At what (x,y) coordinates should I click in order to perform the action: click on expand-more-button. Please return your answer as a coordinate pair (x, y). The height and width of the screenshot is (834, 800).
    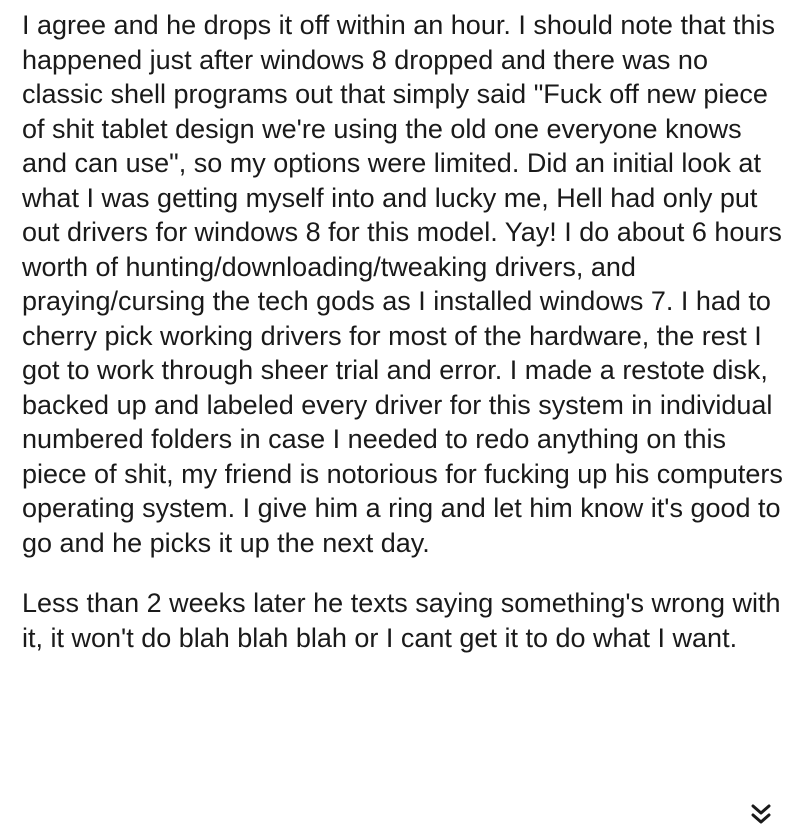
    Looking at the image, I should click on (761, 814).